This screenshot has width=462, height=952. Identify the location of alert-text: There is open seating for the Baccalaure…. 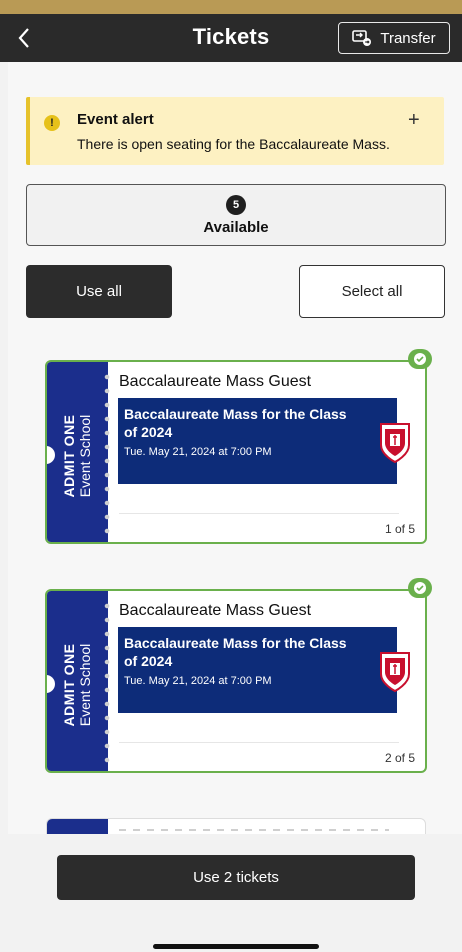
(233, 144).